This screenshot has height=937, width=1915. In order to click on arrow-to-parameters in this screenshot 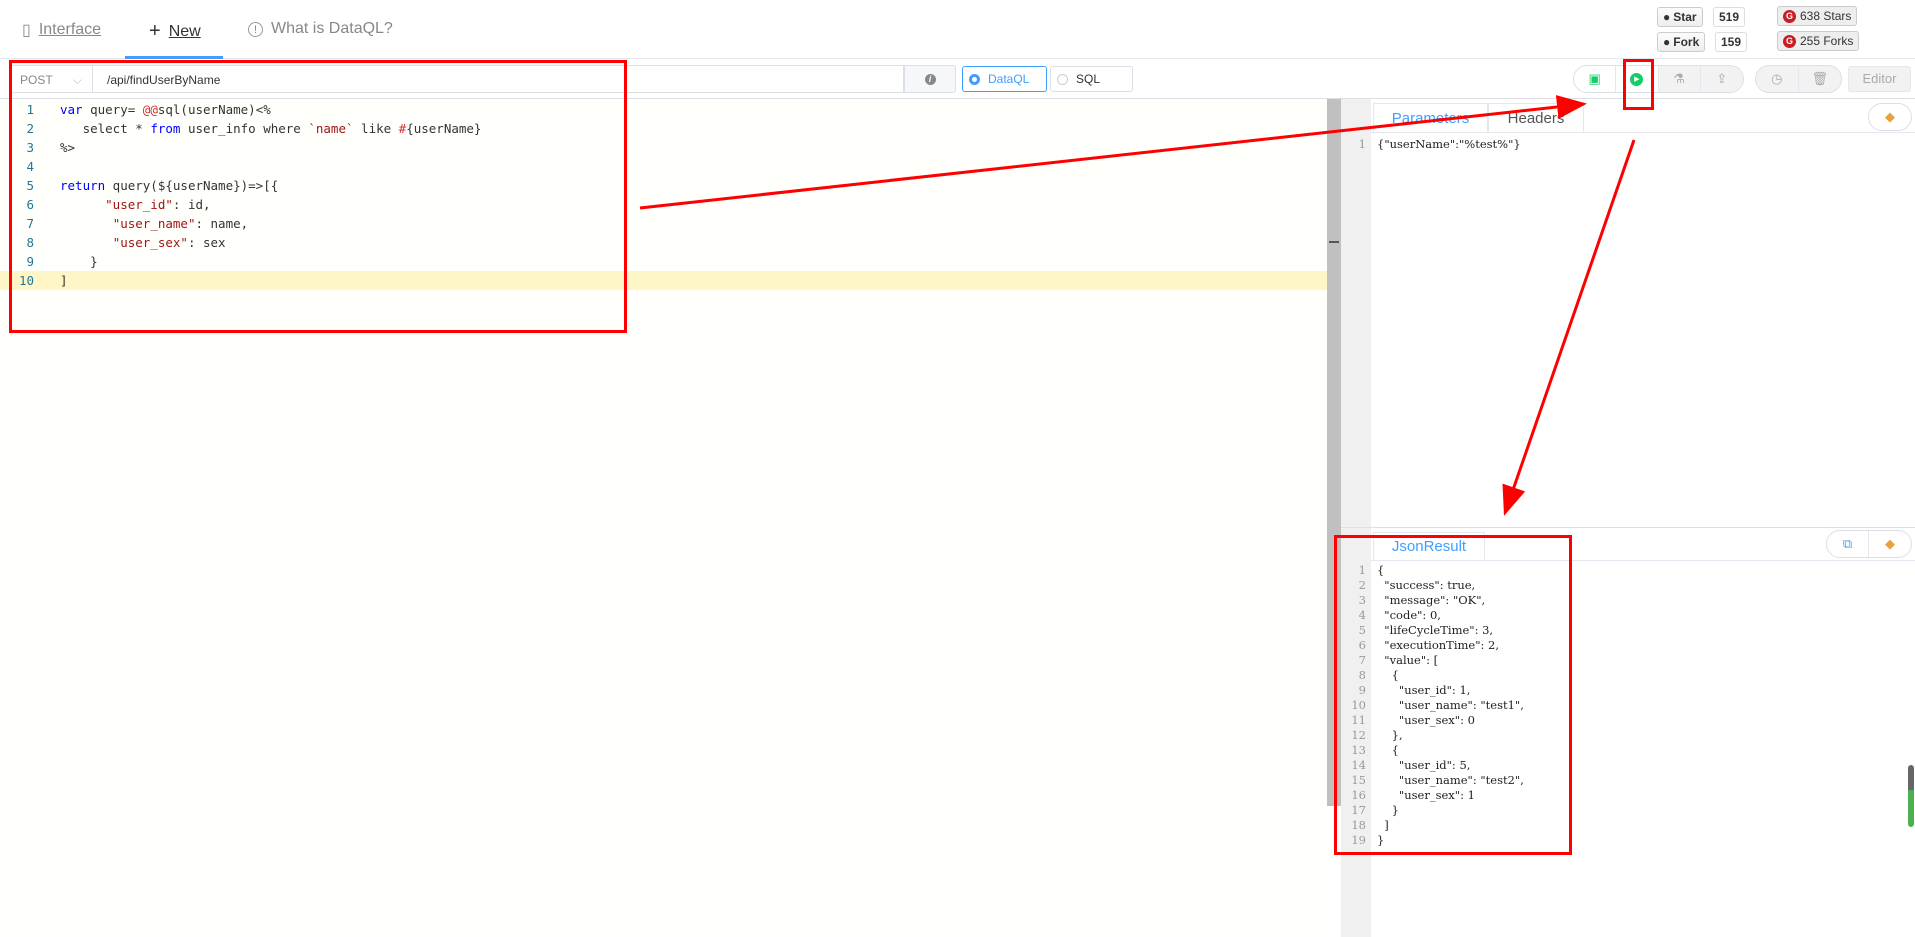, I will do `click(1113, 152)`.